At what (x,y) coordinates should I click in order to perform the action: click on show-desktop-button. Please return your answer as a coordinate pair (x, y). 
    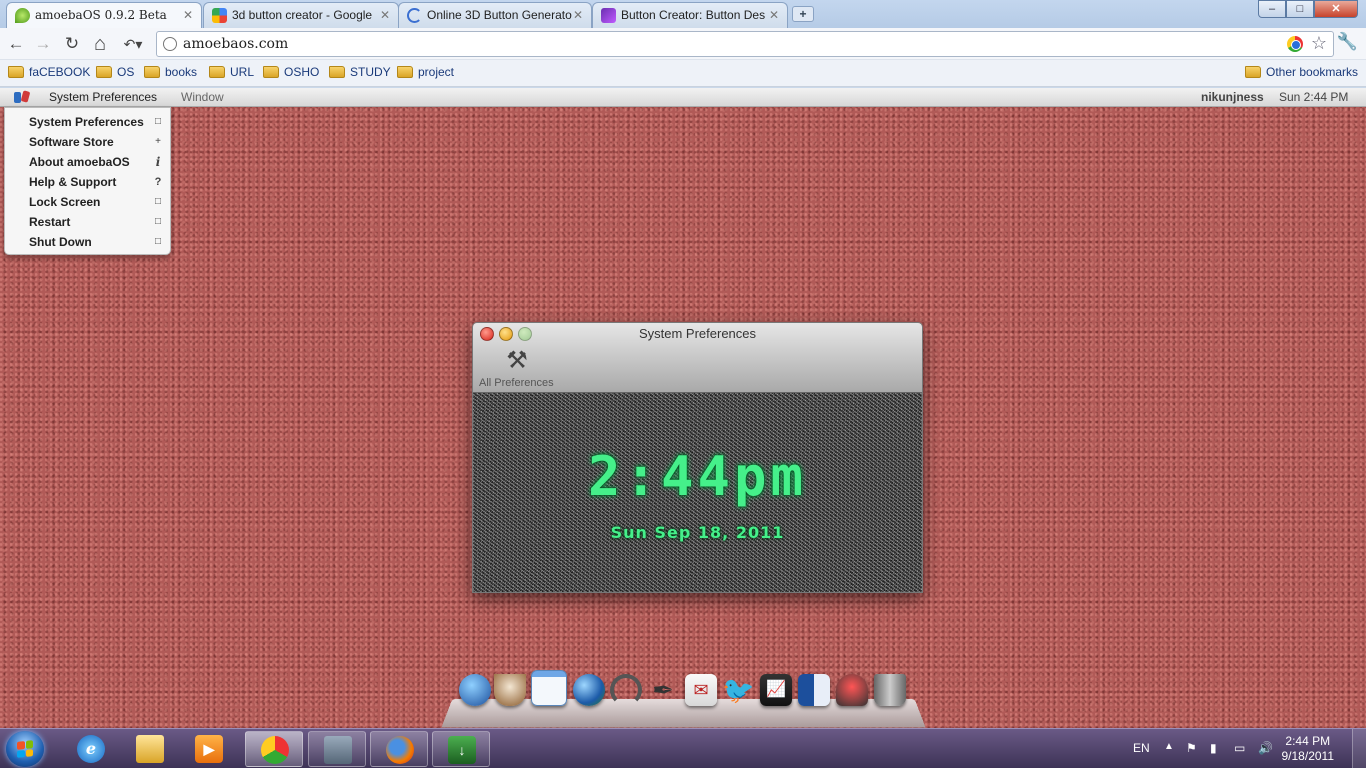
    Looking at the image, I should click on (1359, 748).